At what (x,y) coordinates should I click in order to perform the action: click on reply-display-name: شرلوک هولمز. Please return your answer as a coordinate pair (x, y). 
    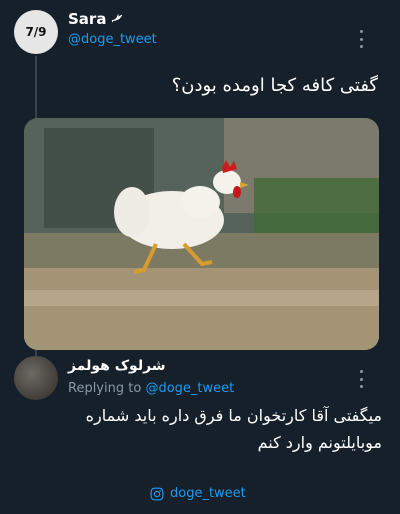
    Looking at the image, I should click on (117, 366).